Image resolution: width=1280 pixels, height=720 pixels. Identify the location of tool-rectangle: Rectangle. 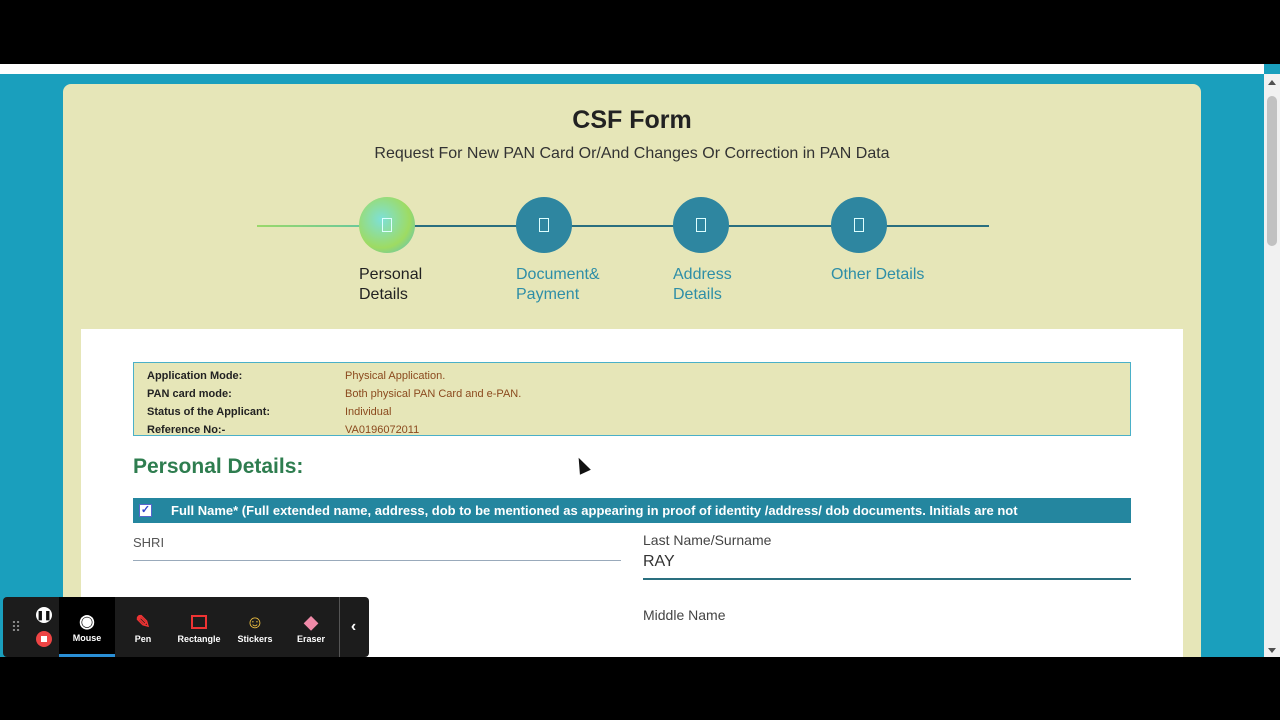
(199, 627).